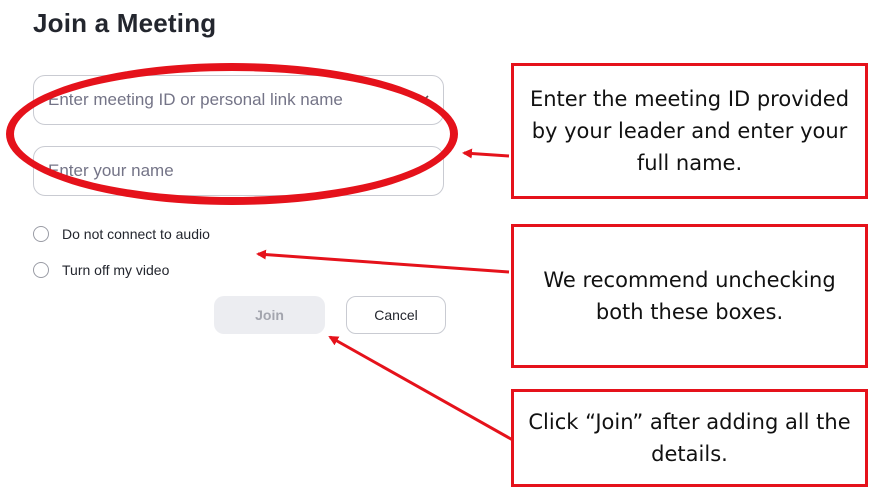  What do you see at coordinates (383, 261) in the screenshot?
I see `arrow-to-checkboxes` at bounding box center [383, 261].